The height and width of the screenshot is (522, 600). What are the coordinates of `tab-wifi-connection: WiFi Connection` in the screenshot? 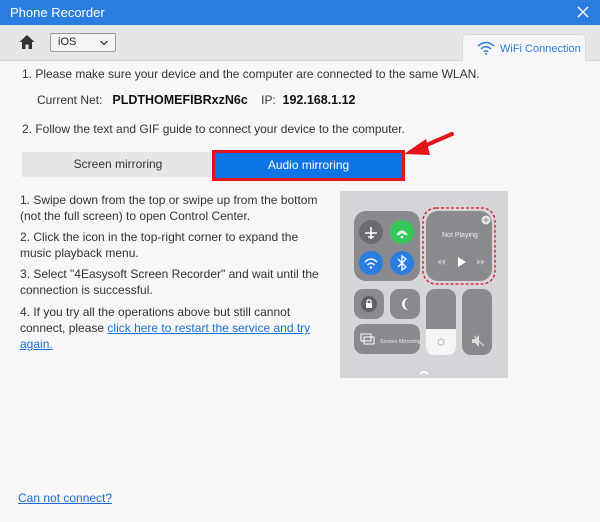 It's located at (524, 48).